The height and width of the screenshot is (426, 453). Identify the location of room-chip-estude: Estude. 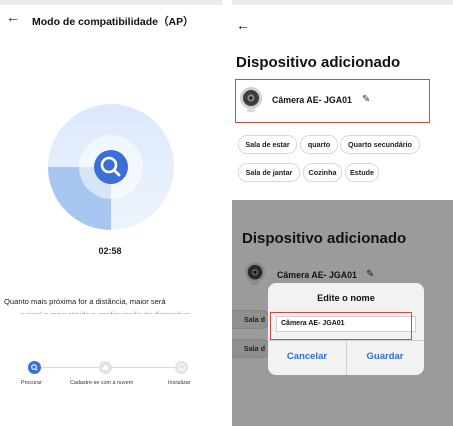
(362, 172).